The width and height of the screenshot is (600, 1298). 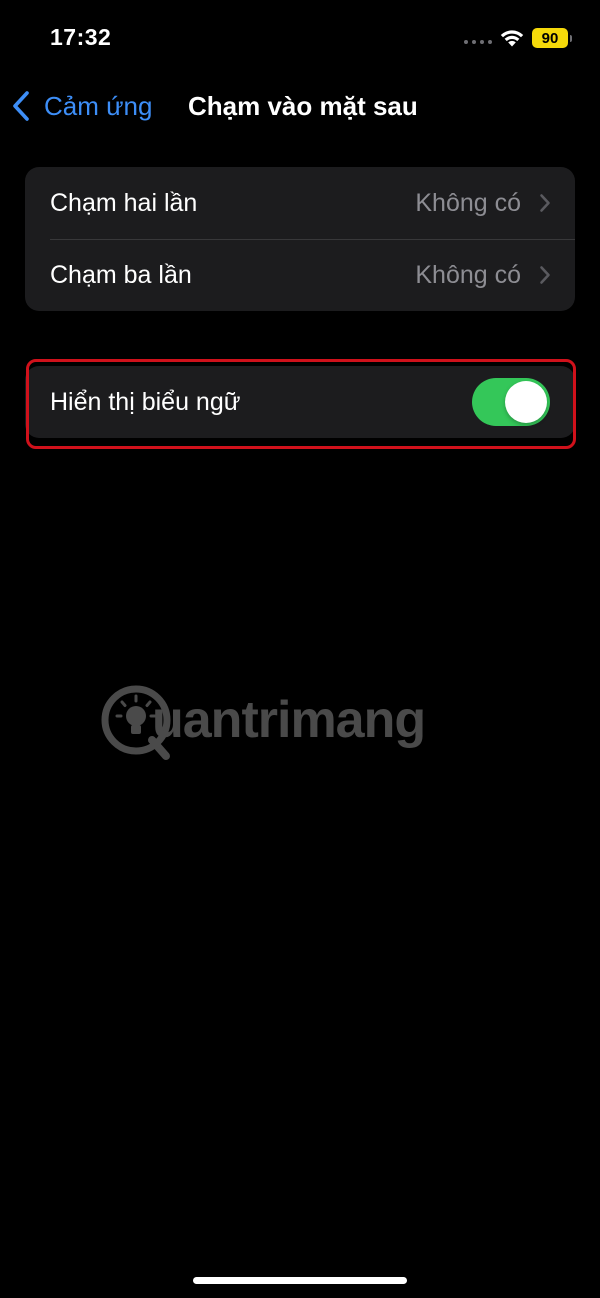 I want to click on show-banner-toggle, so click(x=511, y=402).